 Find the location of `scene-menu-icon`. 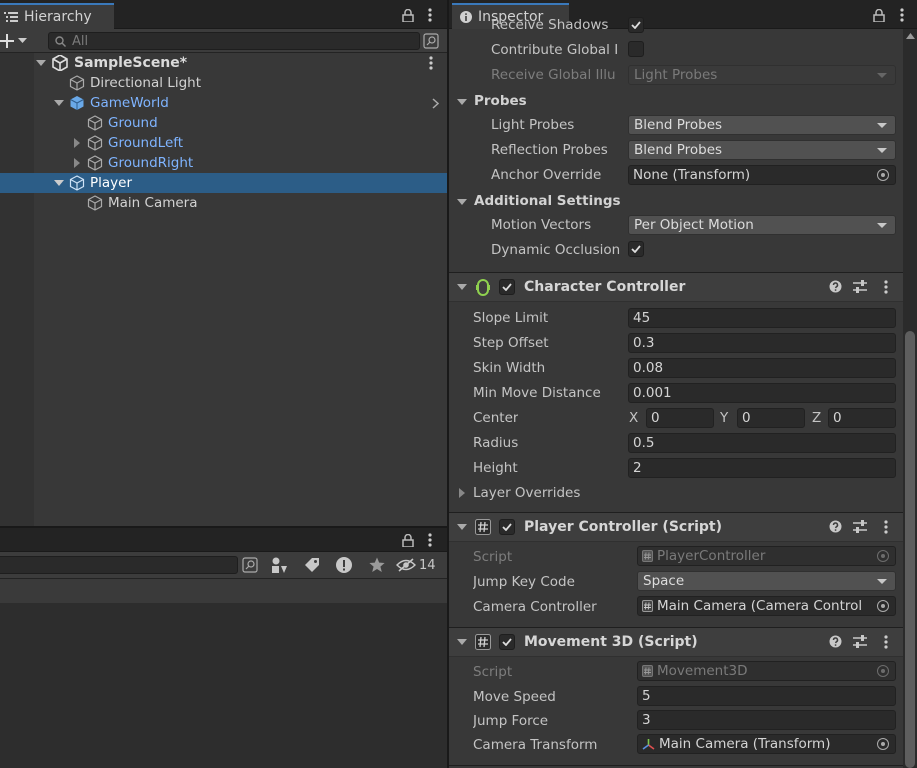

scene-menu-icon is located at coordinates (431, 63).